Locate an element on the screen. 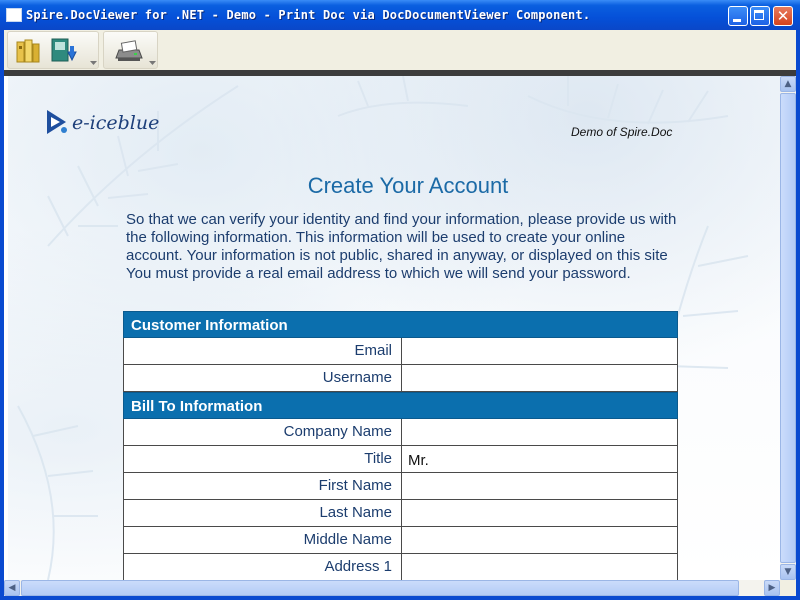  field-label: Email is located at coordinates (373, 350).